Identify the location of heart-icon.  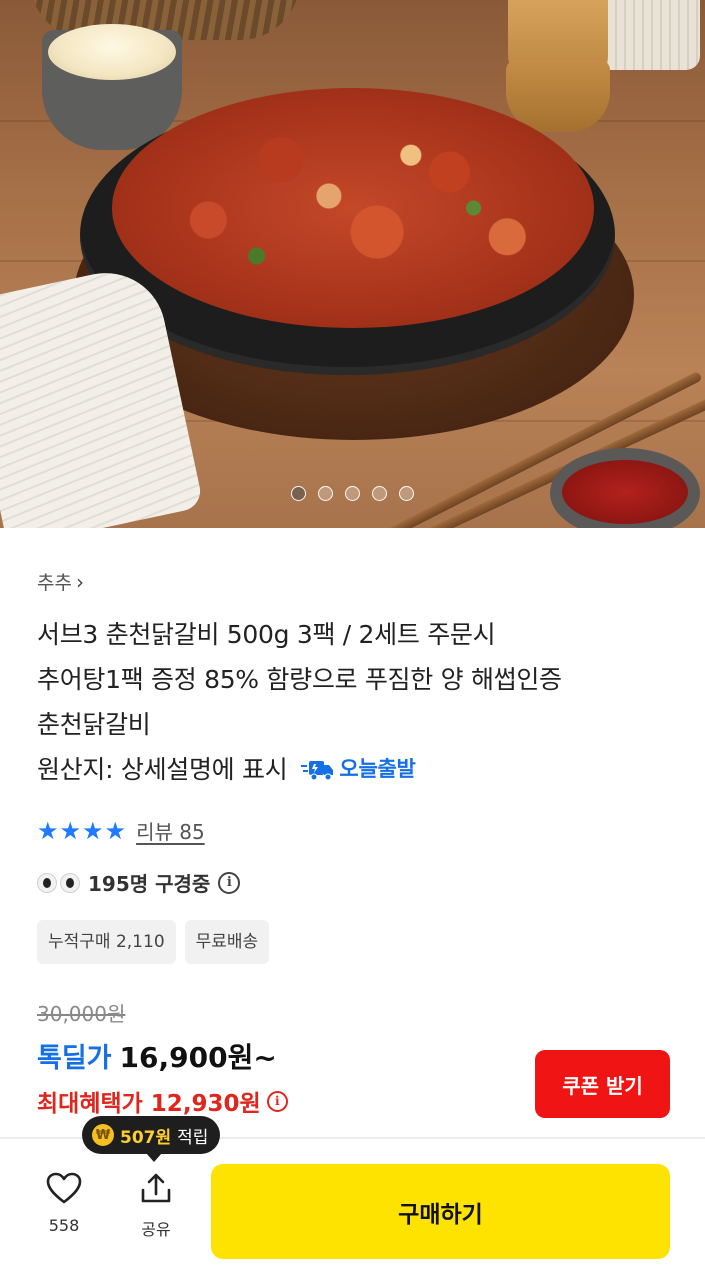
(64, 1188).